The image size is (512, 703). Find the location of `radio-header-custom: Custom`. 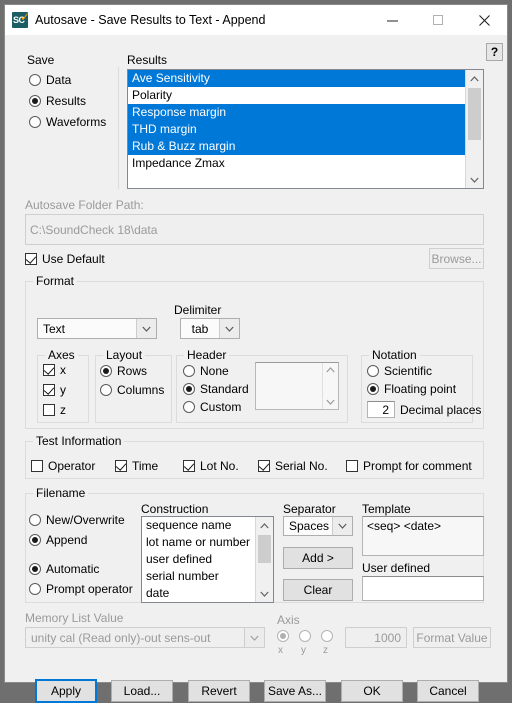

radio-header-custom: Custom is located at coordinates (212, 407).